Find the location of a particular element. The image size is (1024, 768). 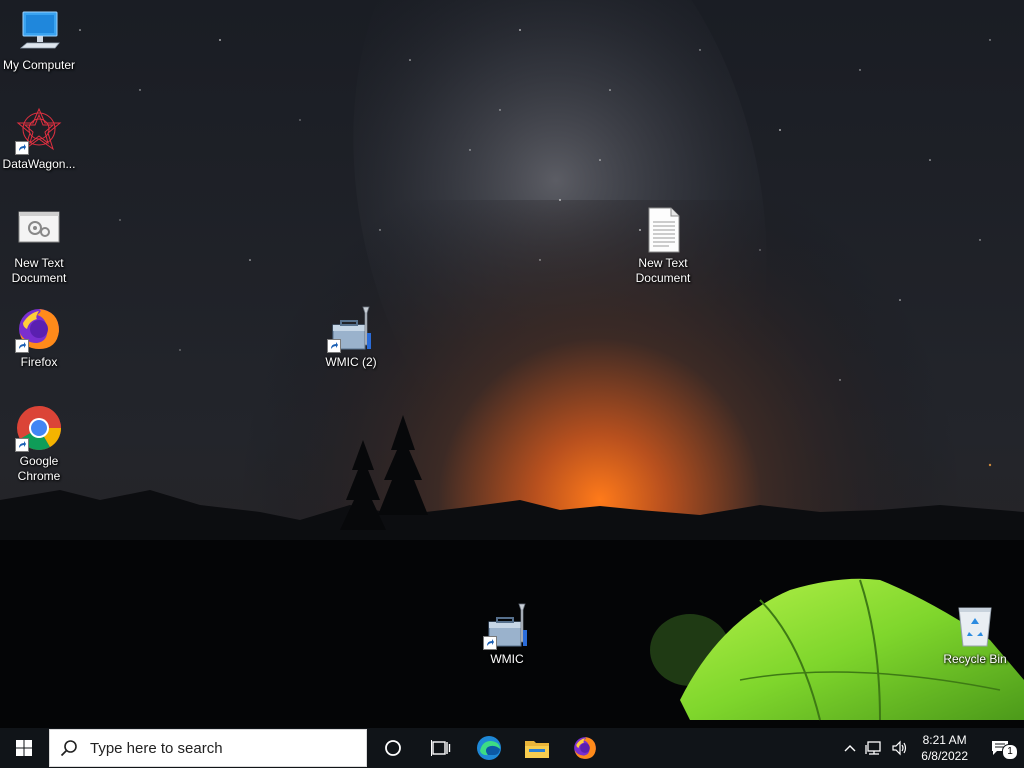

taskbar-firefox is located at coordinates (585, 748).